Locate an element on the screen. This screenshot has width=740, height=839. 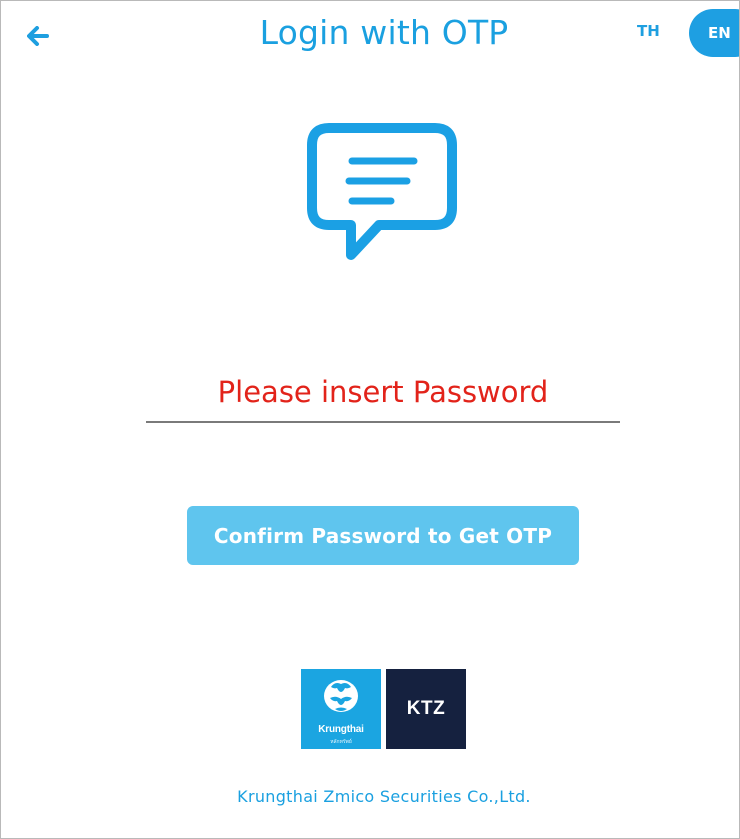
krungthai-logo: Krungthai หลักทรัพย์ is located at coordinates (341, 709).